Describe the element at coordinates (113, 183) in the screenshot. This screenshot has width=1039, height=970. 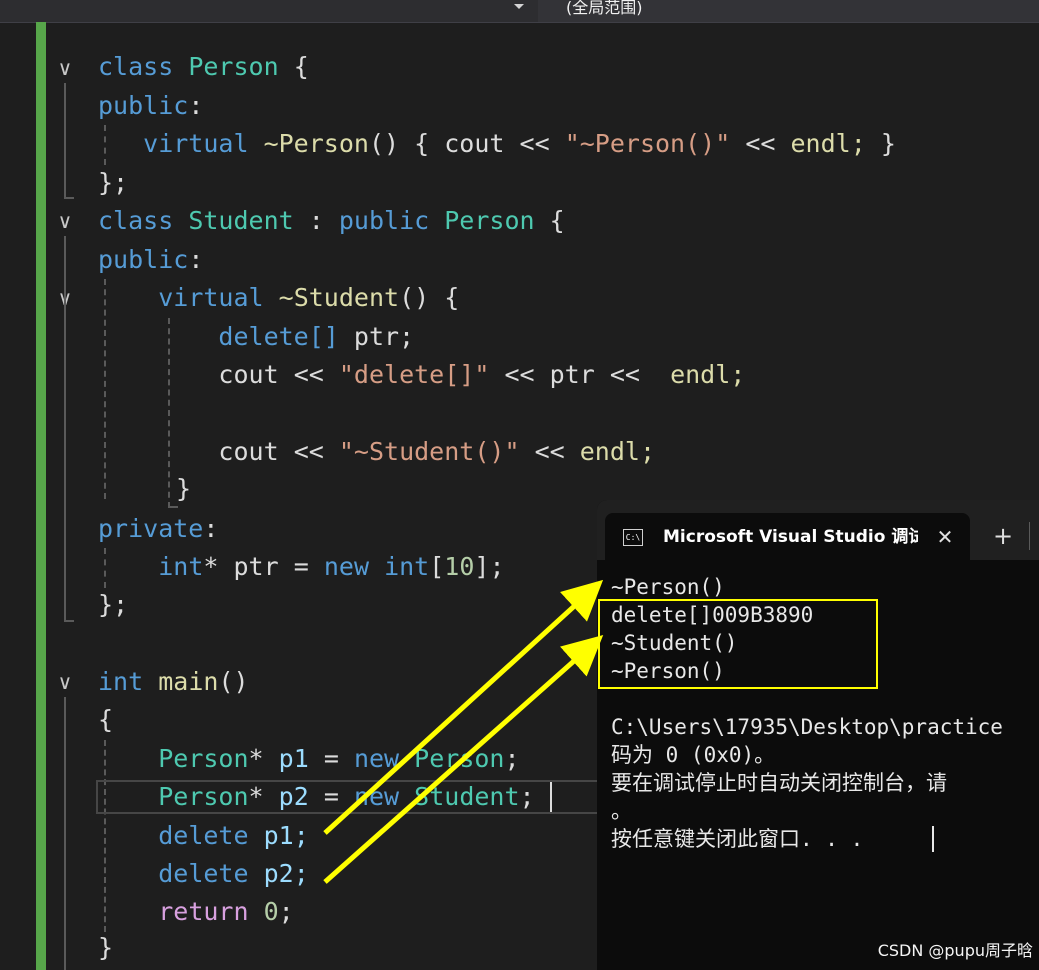
I see `code-line-4: };` at that location.